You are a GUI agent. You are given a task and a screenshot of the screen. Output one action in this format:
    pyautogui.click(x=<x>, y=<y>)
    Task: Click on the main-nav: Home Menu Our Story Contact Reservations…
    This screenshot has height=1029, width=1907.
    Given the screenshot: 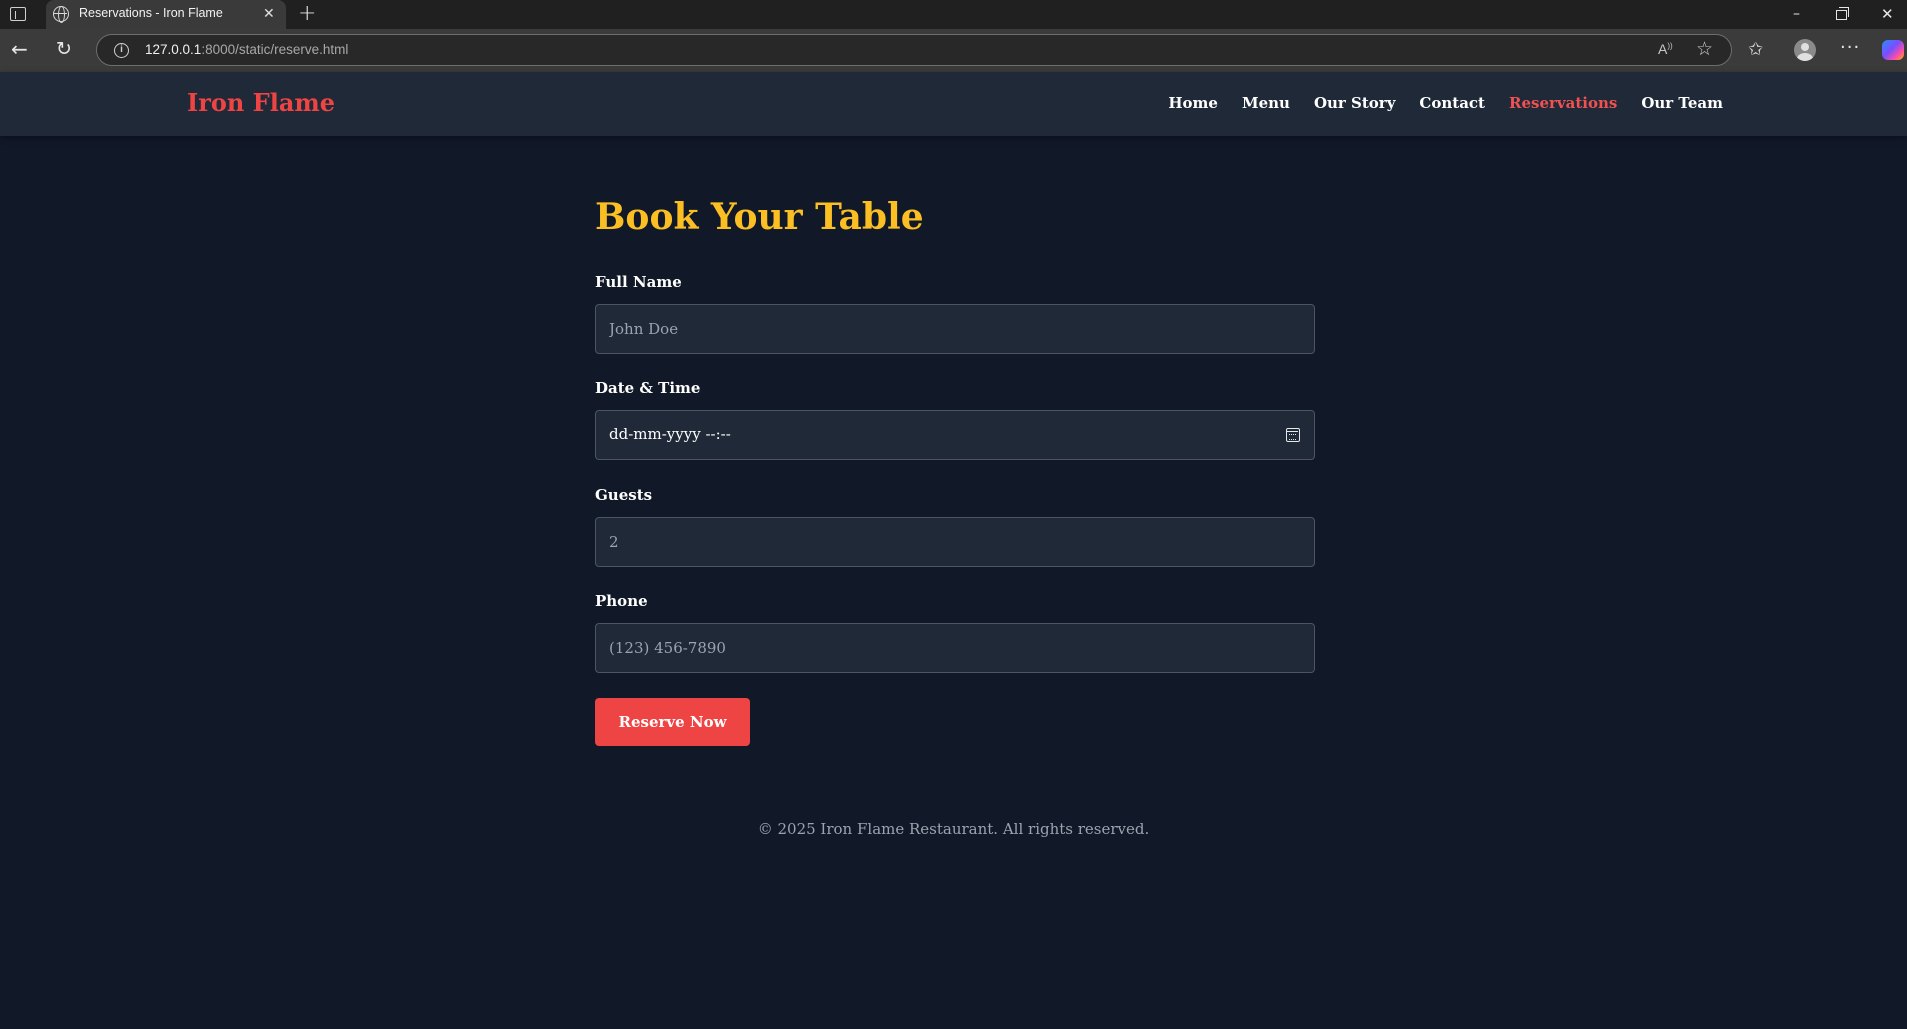 What is the action you would take?
    pyautogui.click(x=1445, y=103)
    